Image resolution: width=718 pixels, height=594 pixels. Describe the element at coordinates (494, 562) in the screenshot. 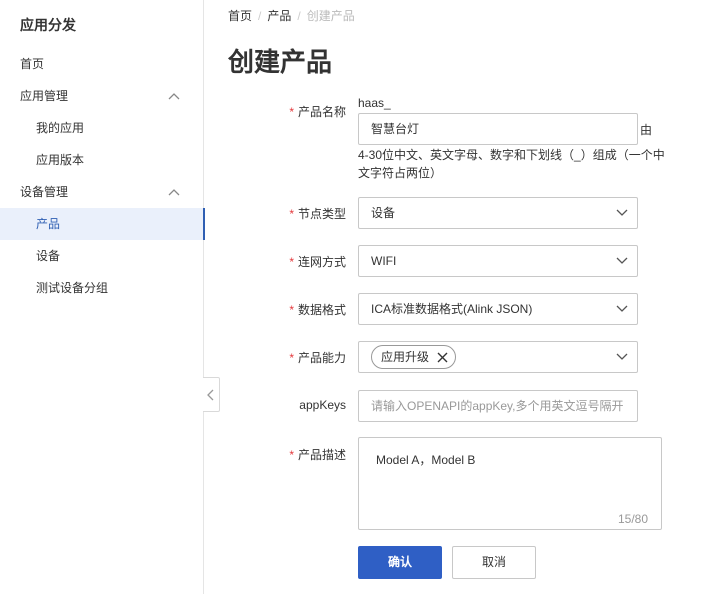

I see `cancel-button: 取消` at that location.